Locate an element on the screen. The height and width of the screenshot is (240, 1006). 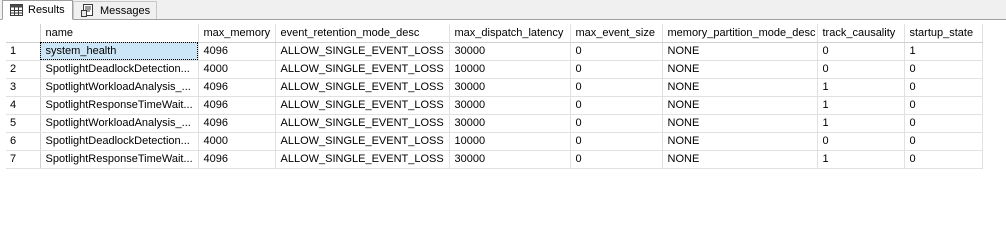
tab-messages: Messages is located at coordinates (115, 10).